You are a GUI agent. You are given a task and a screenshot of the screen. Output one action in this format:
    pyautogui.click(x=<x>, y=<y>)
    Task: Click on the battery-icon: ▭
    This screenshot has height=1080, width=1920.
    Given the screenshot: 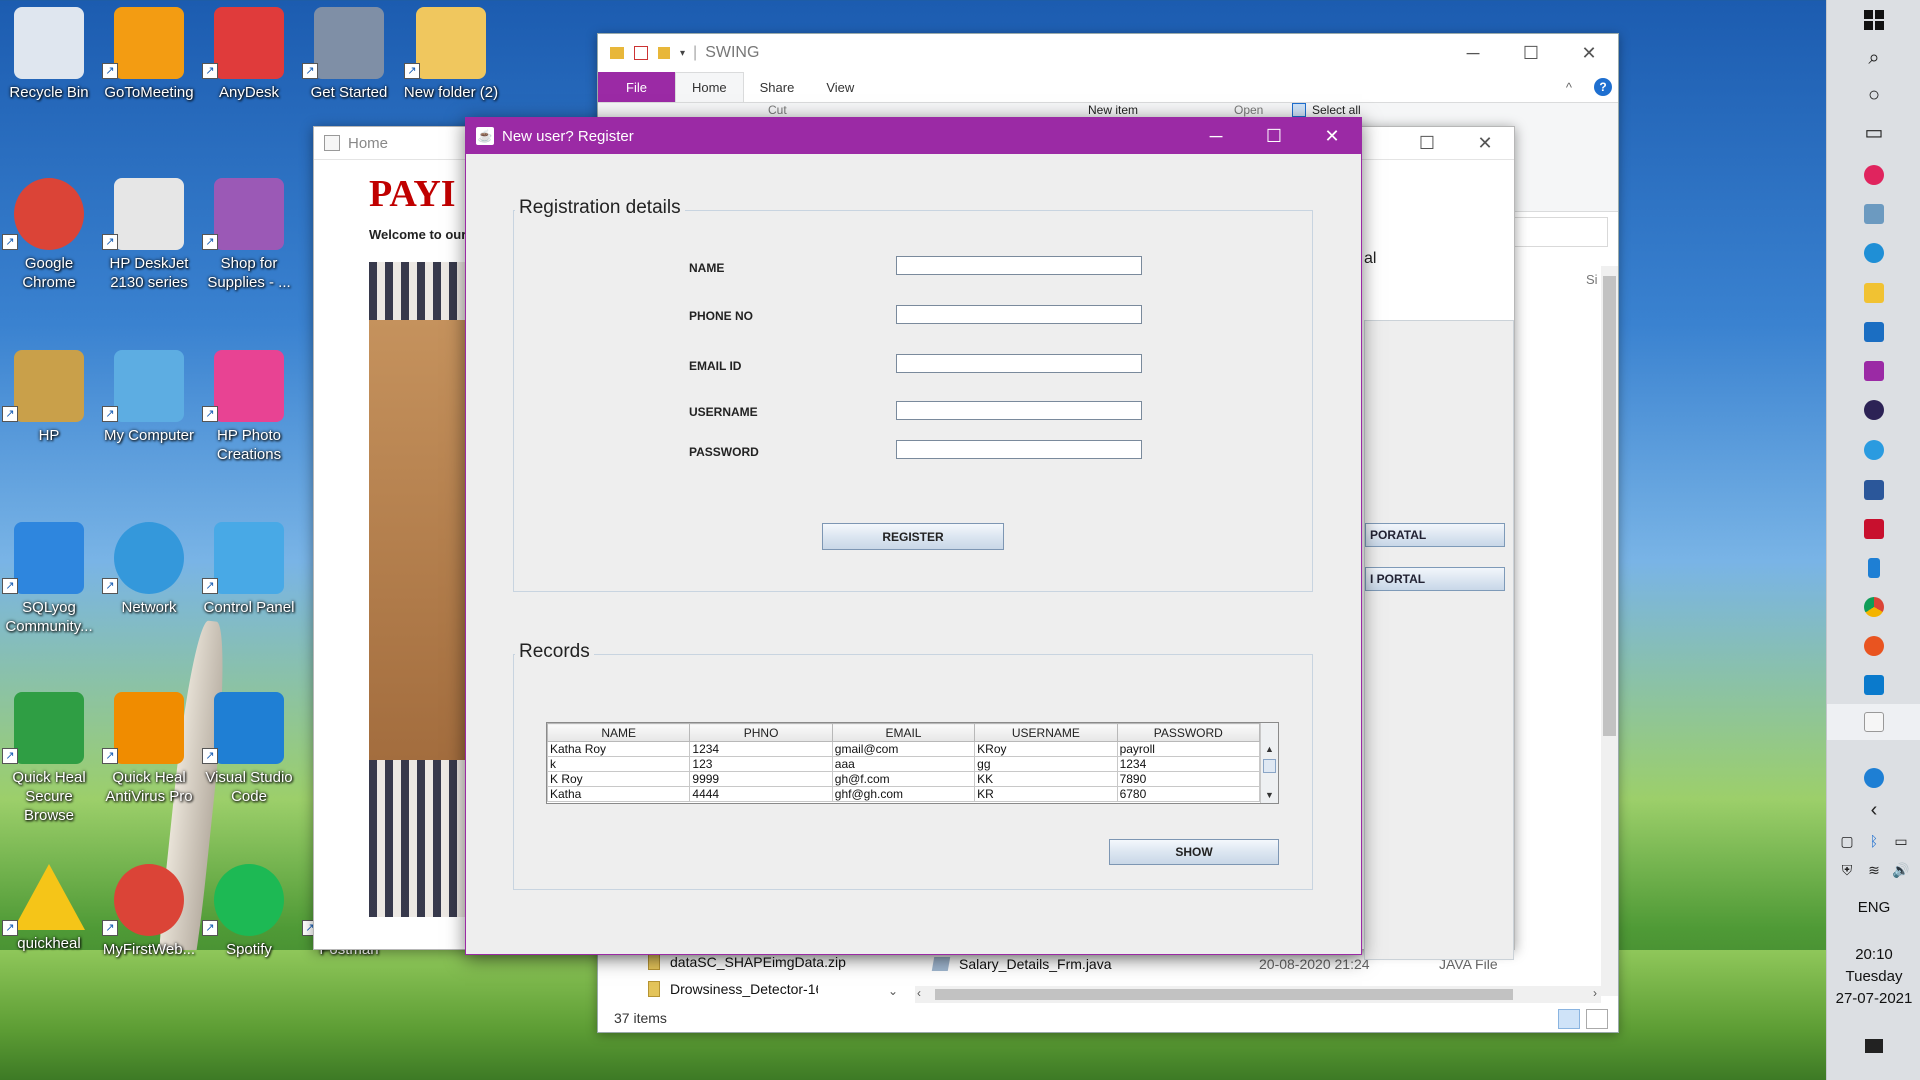 What is the action you would take?
    pyautogui.click(x=1901, y=841)
    